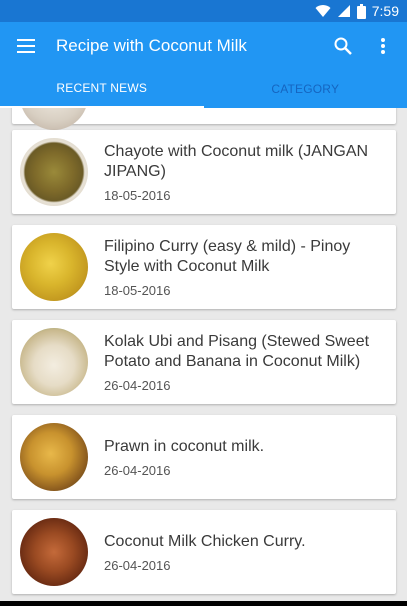 The width and height of the screenshot is (407, 606). Describe the element at coordinates (151, 45) in the screenshot. I see `app-title: Recipe with Coconut Milk` at that location.